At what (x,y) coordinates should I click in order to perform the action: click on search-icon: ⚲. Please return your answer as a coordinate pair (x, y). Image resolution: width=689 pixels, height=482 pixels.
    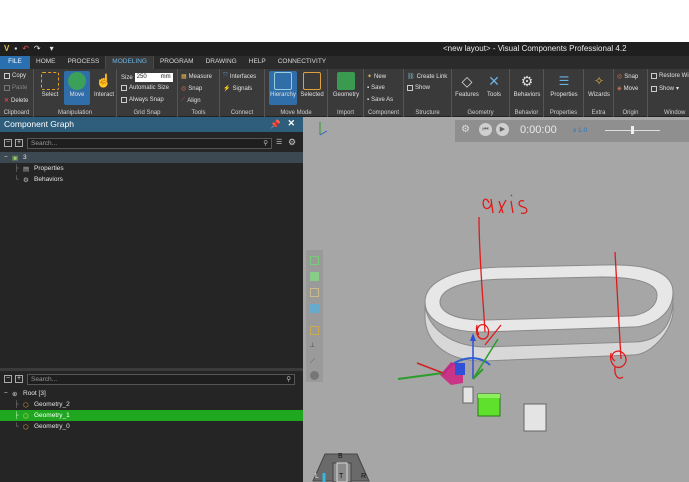
    Looking at the image, I should click on (288, 379).